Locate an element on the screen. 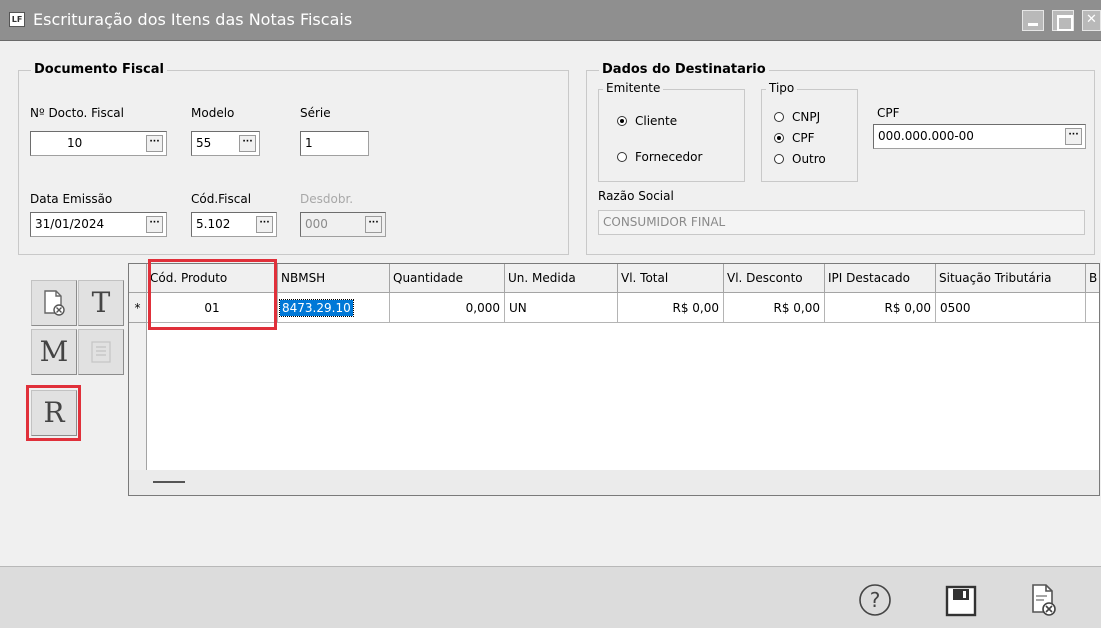 This screenshot has width=1101, height=628. destinatario-legend: Dados do Destinatario is located at coordinates (684, 69).